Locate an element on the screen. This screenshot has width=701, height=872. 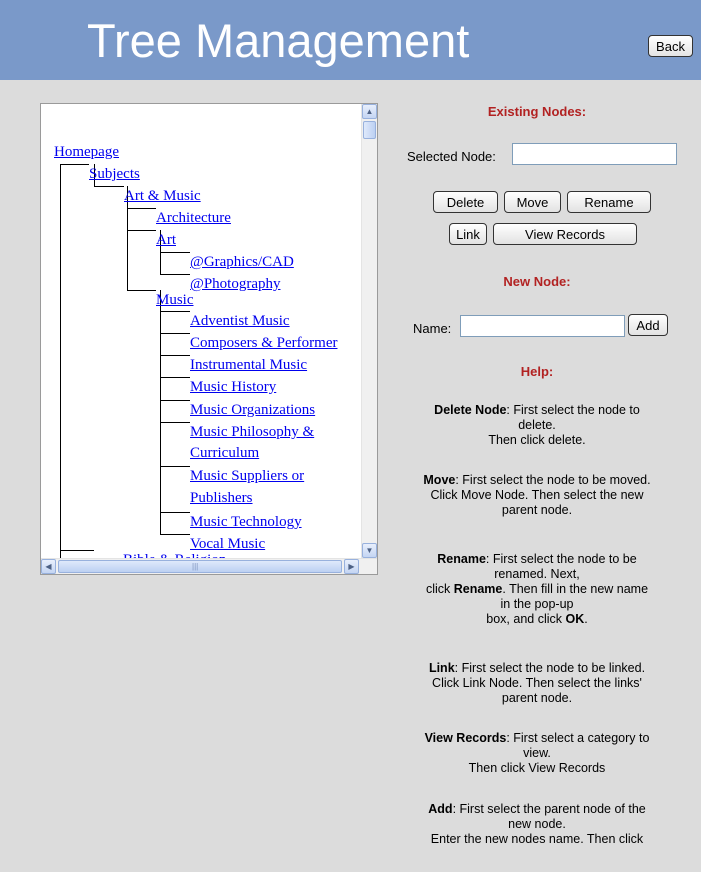
vertical-scroll-thumb is located at coordinates (369, 130).